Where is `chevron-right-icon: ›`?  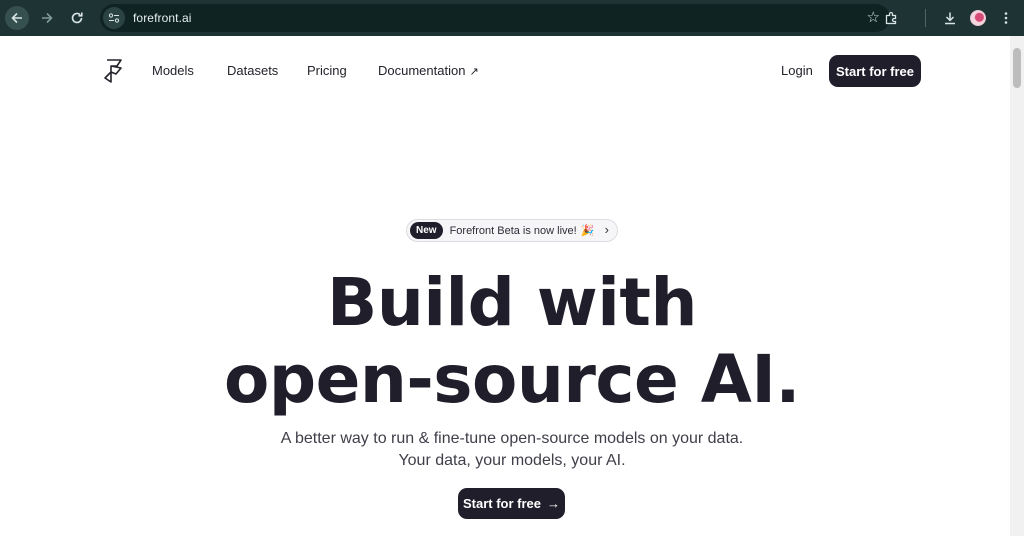 chevron-right-icon: › is located at coordinates (606, 229).